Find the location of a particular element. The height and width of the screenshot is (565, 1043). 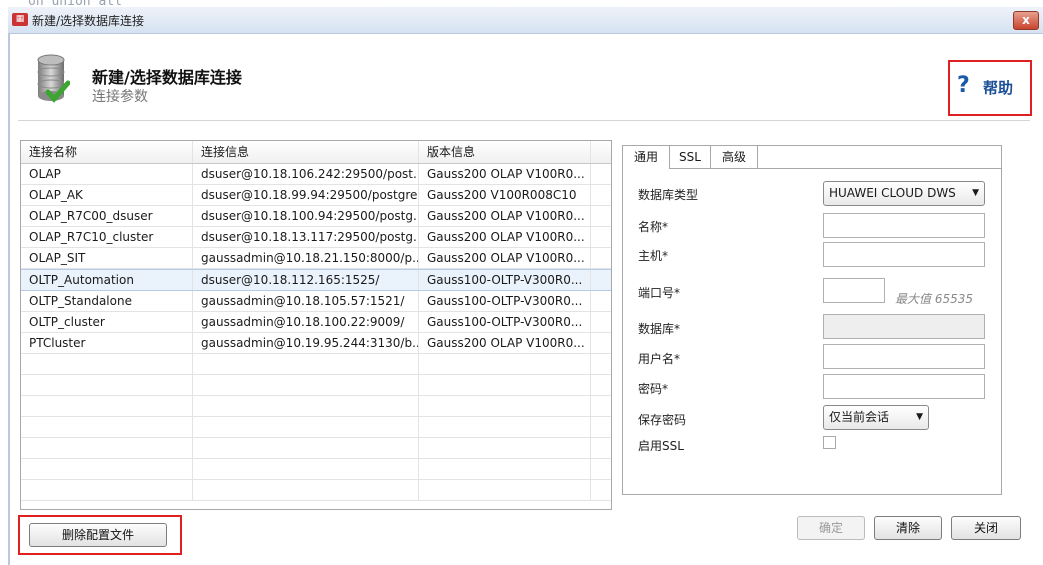

header-subtitle: 连接参数 is located at coordinates (120, 97).